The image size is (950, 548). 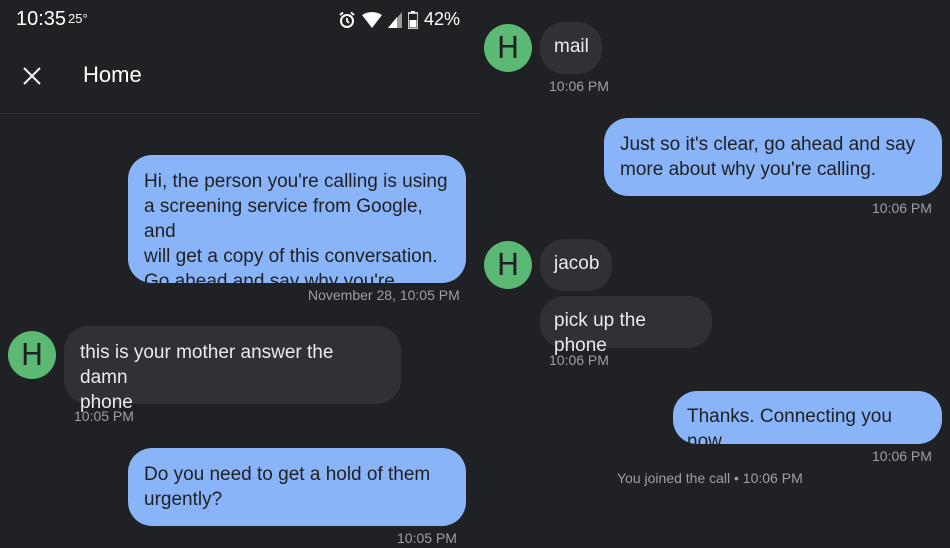 I want to click on app-bar: Home, so click(x=240, y=76).